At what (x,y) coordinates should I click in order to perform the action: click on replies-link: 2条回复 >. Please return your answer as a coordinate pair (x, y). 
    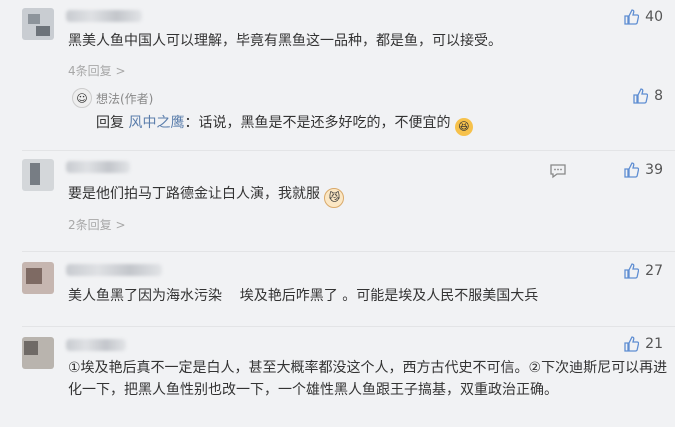
    Looking at the image, I should click on (97, 224).